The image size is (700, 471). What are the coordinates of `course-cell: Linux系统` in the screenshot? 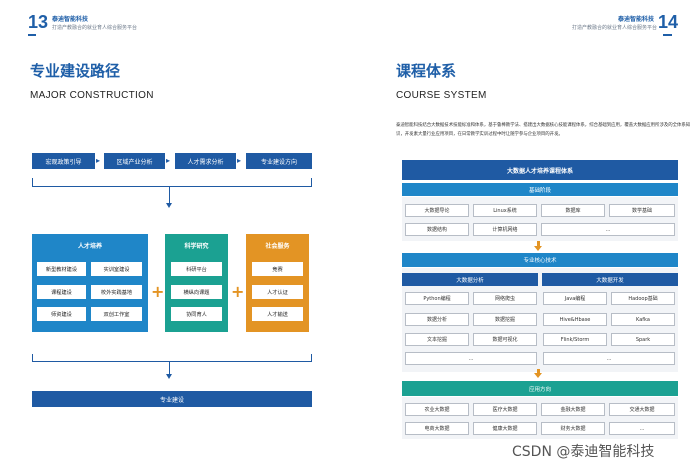 It's located at (505, 210).